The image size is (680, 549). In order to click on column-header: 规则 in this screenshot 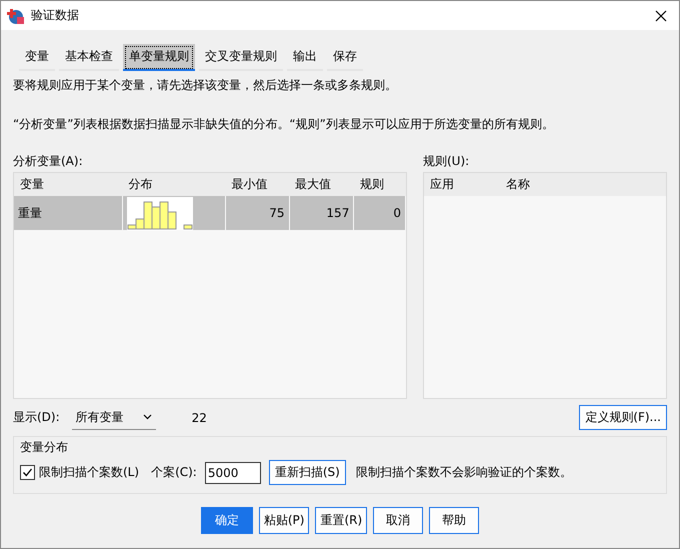, I will do `click(380, 184)`.